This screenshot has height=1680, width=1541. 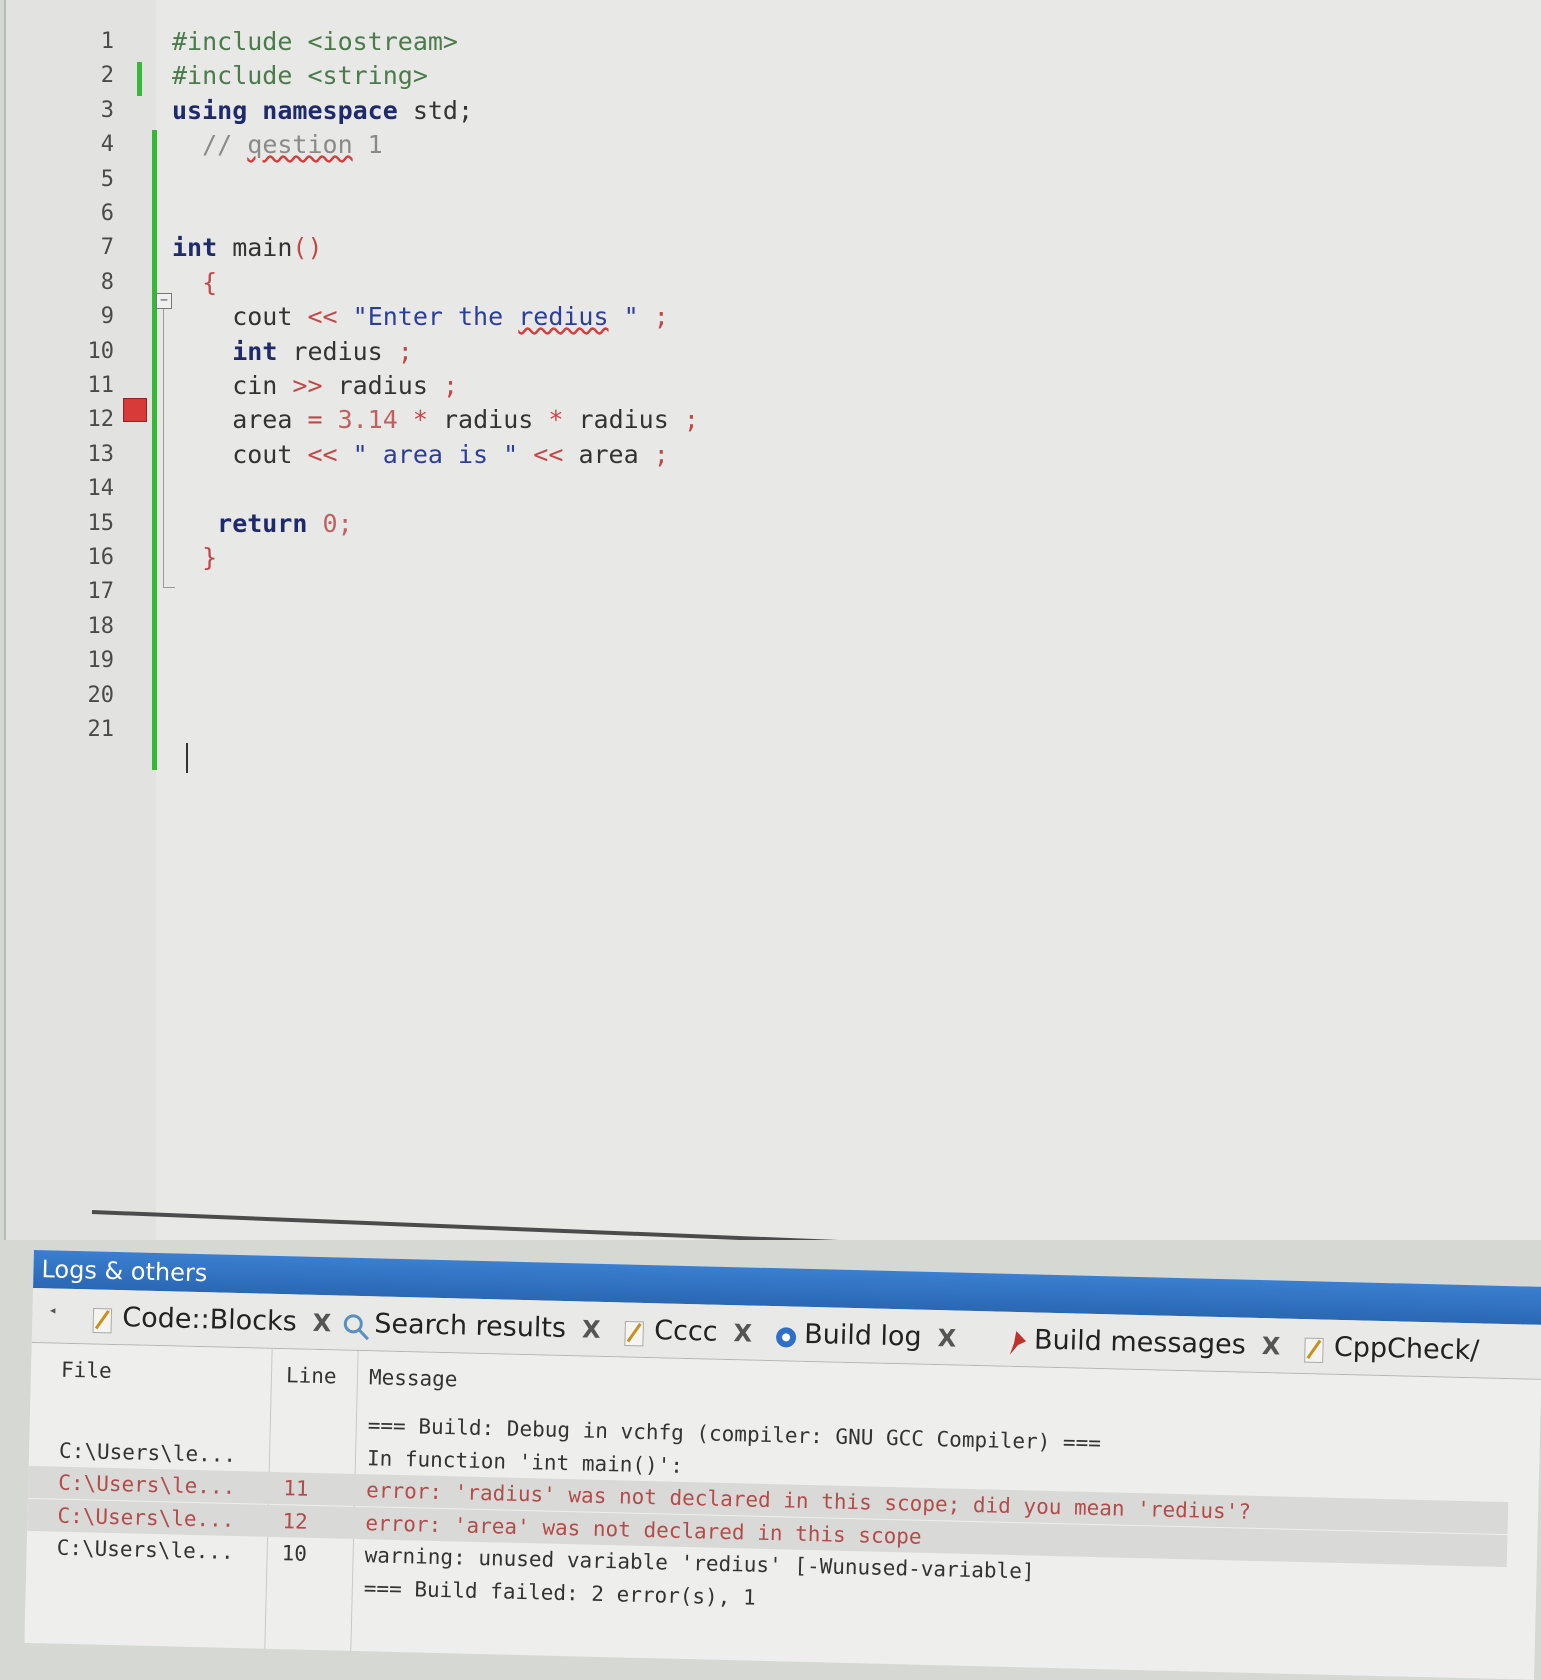 I want to click on line-number: 11, so click(x=101, y=385).